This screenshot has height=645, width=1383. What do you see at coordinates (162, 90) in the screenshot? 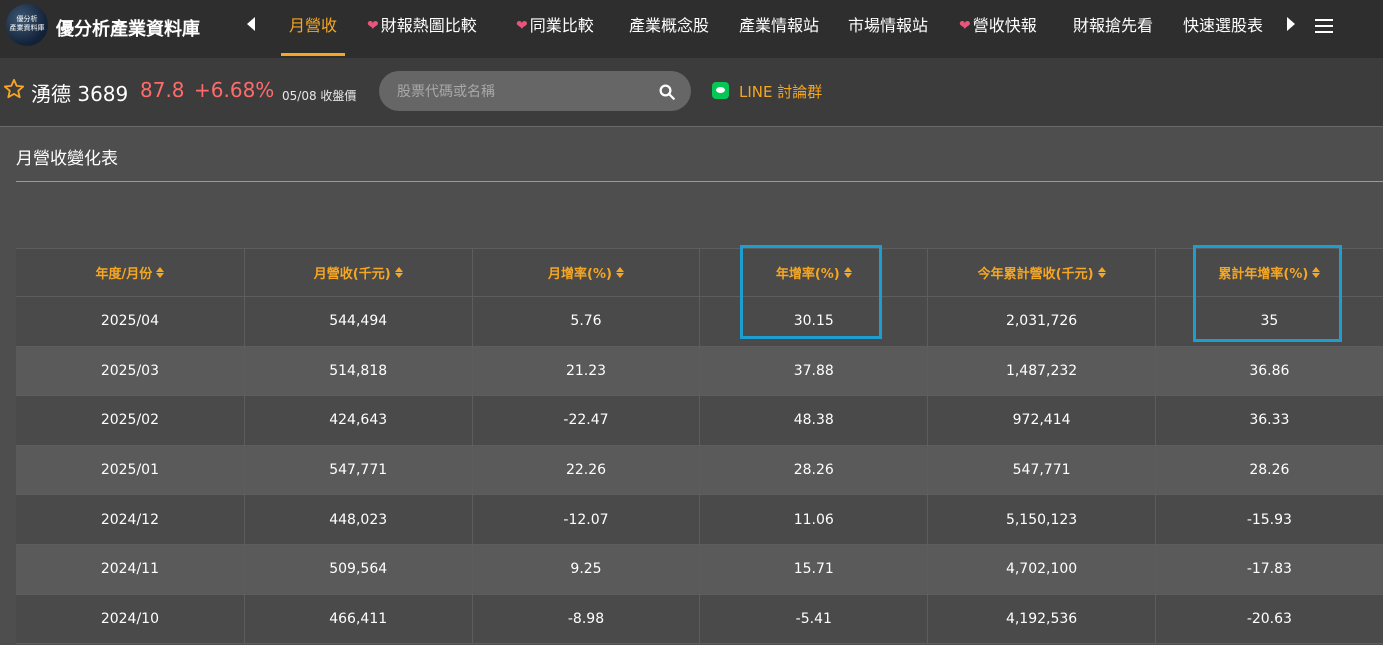
I see `stock-price: 87.8` at bounding box center [162, 90].